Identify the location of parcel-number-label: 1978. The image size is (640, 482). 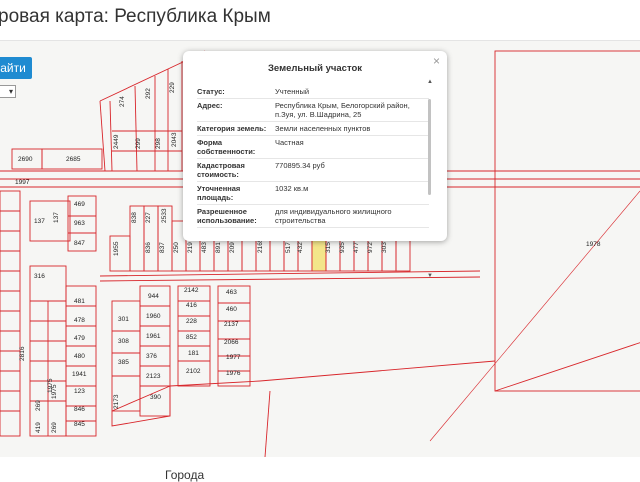
(593, 244).